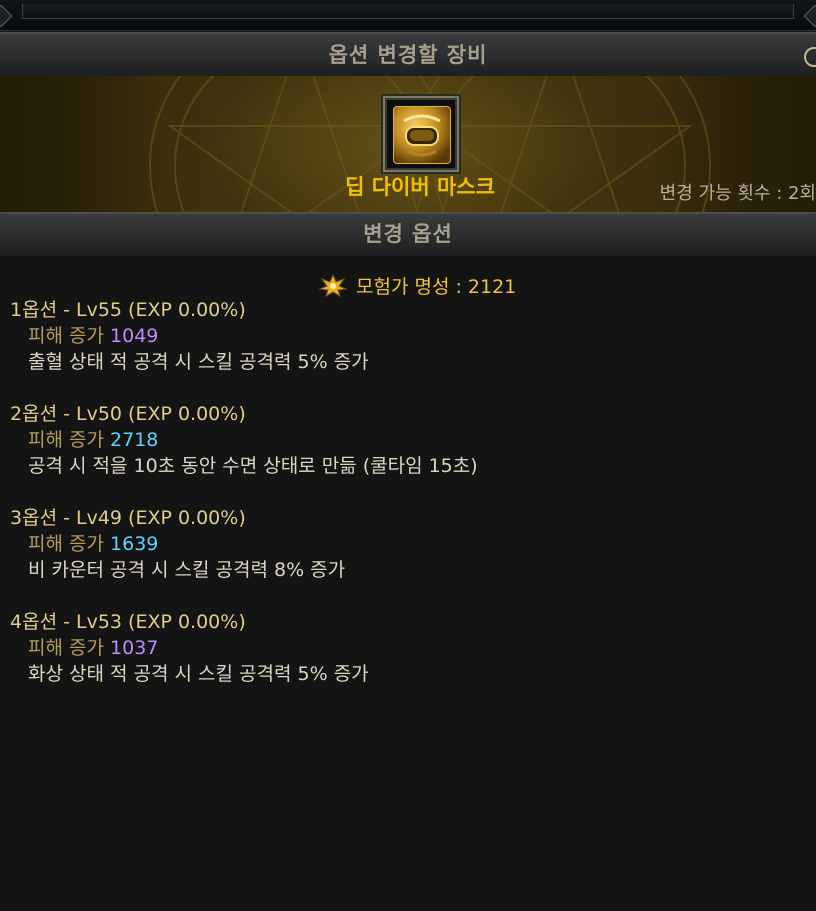 This screenshot has width=816, height=911. Describe the element at coordinates (408, 11) in the screenshot. I see `top-frame-bar` at that location.